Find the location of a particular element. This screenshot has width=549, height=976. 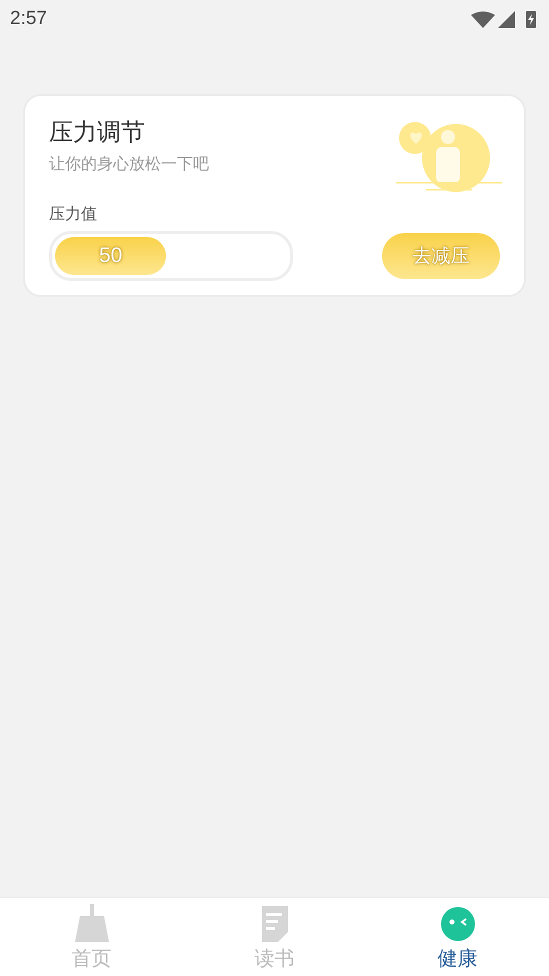

tab-label: 首页 is located at coordinates (92, 958).